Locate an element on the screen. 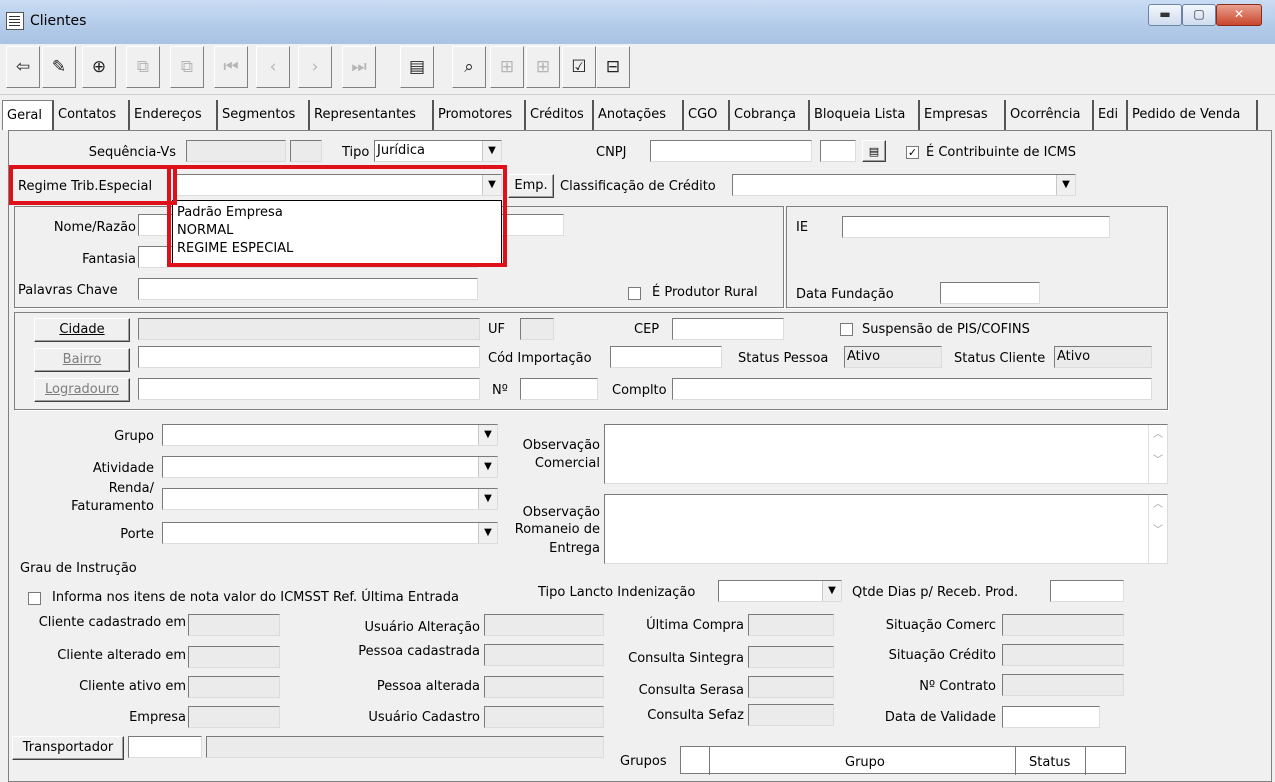 The height and width of the screenshot is (782, 1275). first-record-icon: ⏮ is located at coordinates (231, 67).